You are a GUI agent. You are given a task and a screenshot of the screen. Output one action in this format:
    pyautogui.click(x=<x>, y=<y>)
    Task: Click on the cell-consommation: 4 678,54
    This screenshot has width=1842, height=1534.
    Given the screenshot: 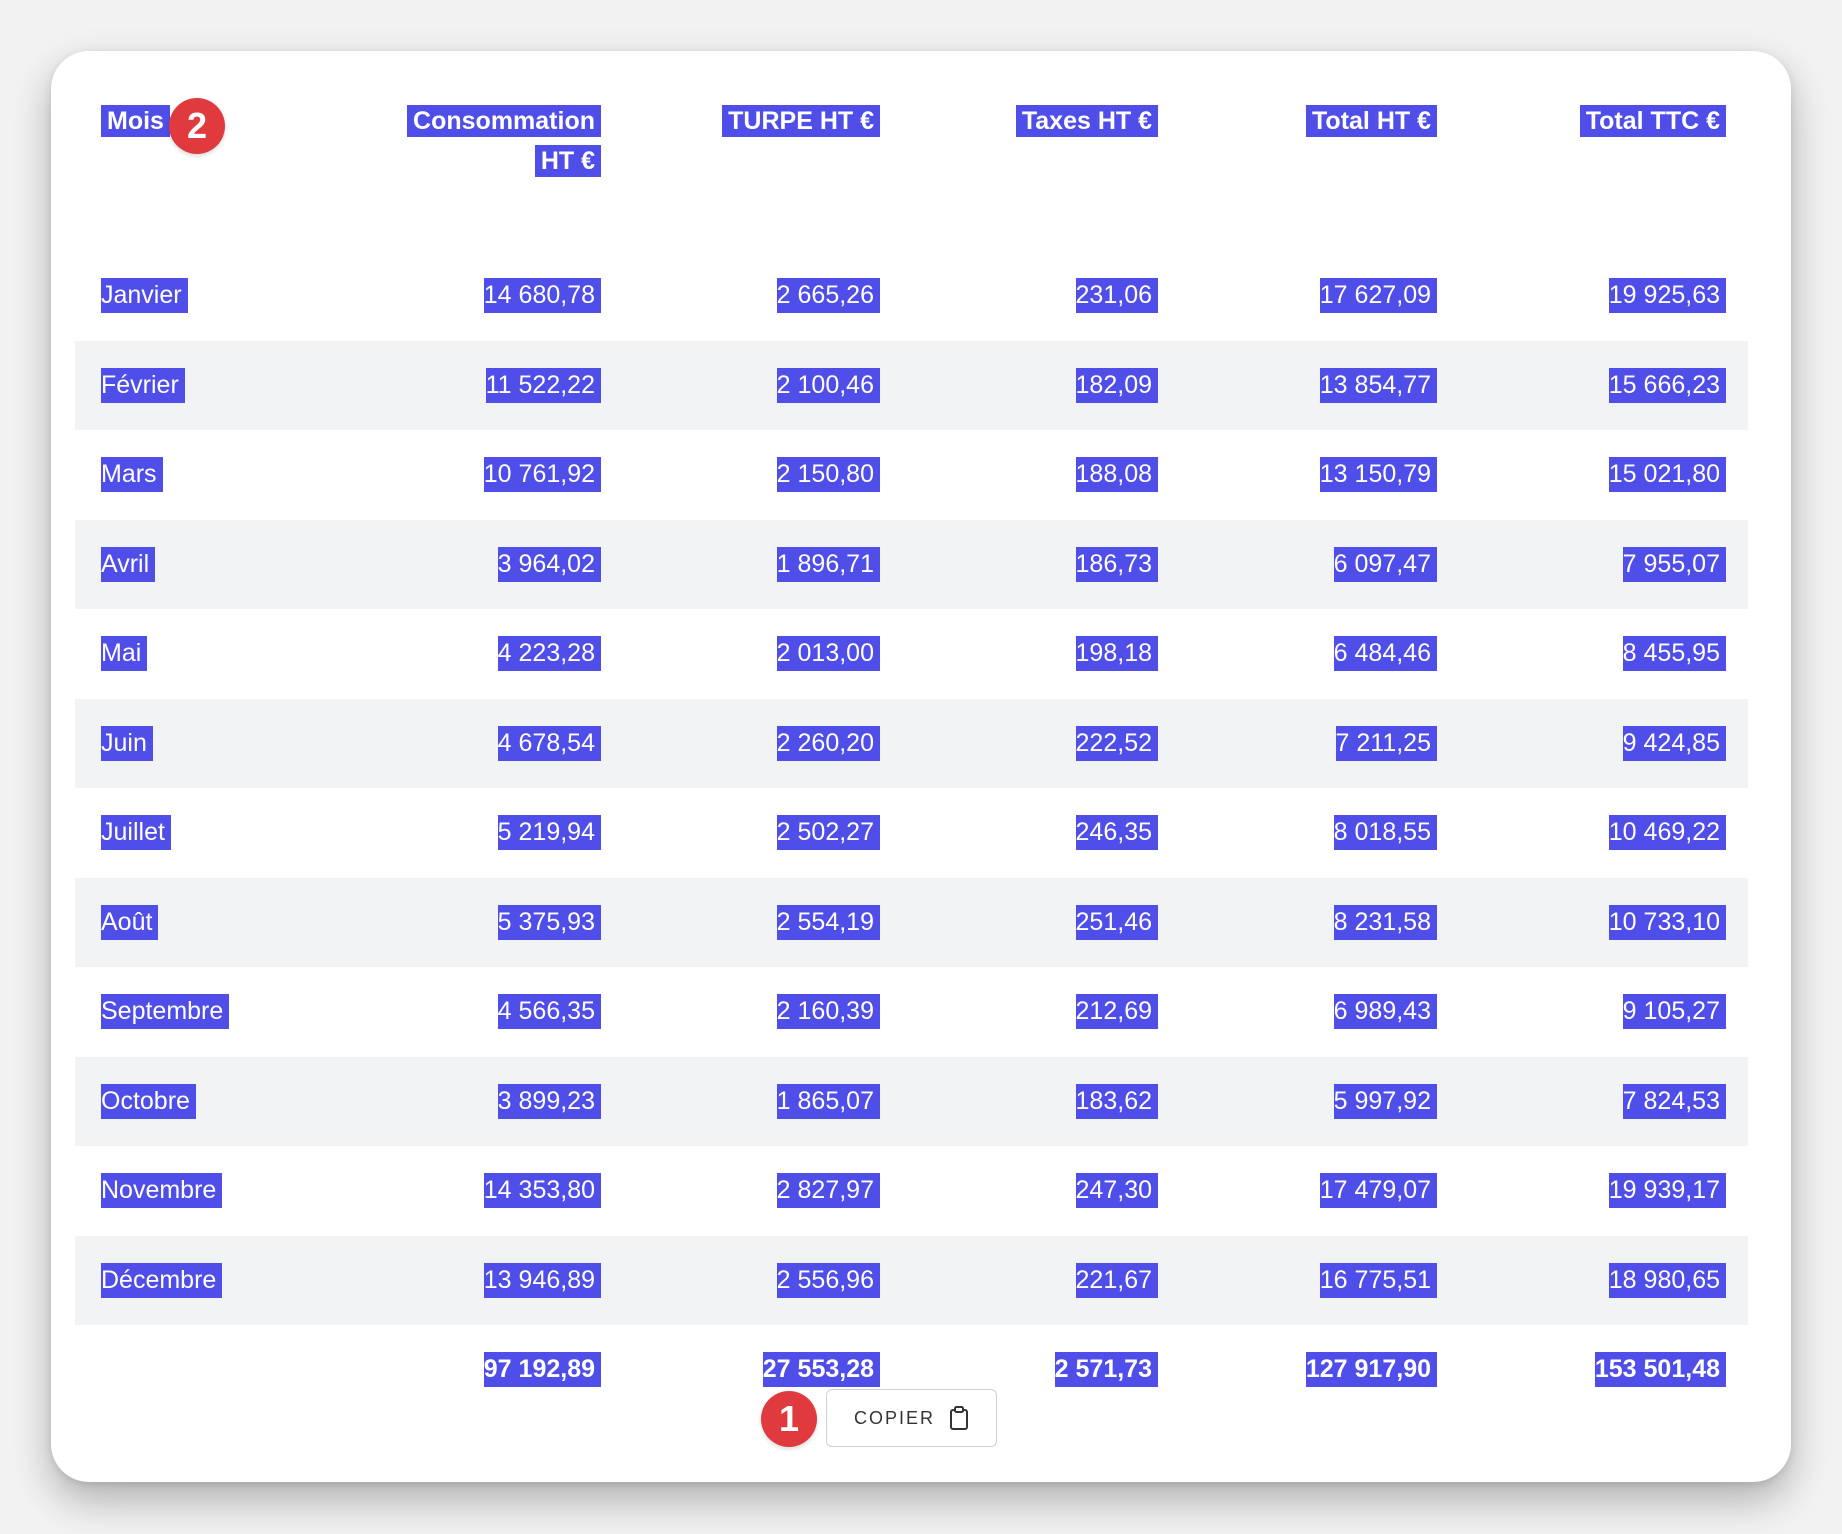 What is the action you would take?
    pyautogui.click(x=492, y=743)
    